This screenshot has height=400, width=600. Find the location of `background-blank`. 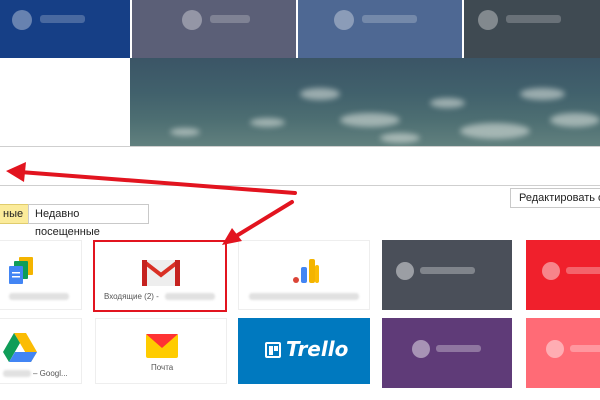

background-blank is located at coordinates (65, 102).